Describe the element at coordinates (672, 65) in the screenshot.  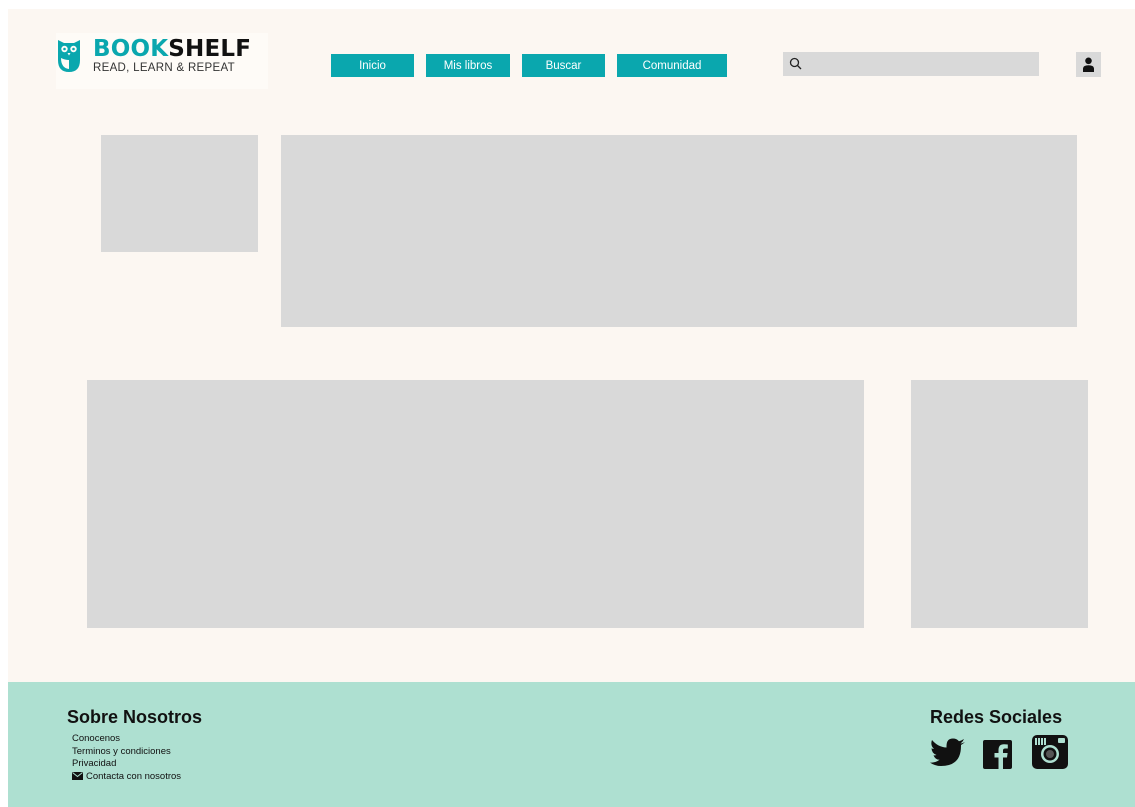
I see `nav-comunidad-button: Comunidad` at that location.